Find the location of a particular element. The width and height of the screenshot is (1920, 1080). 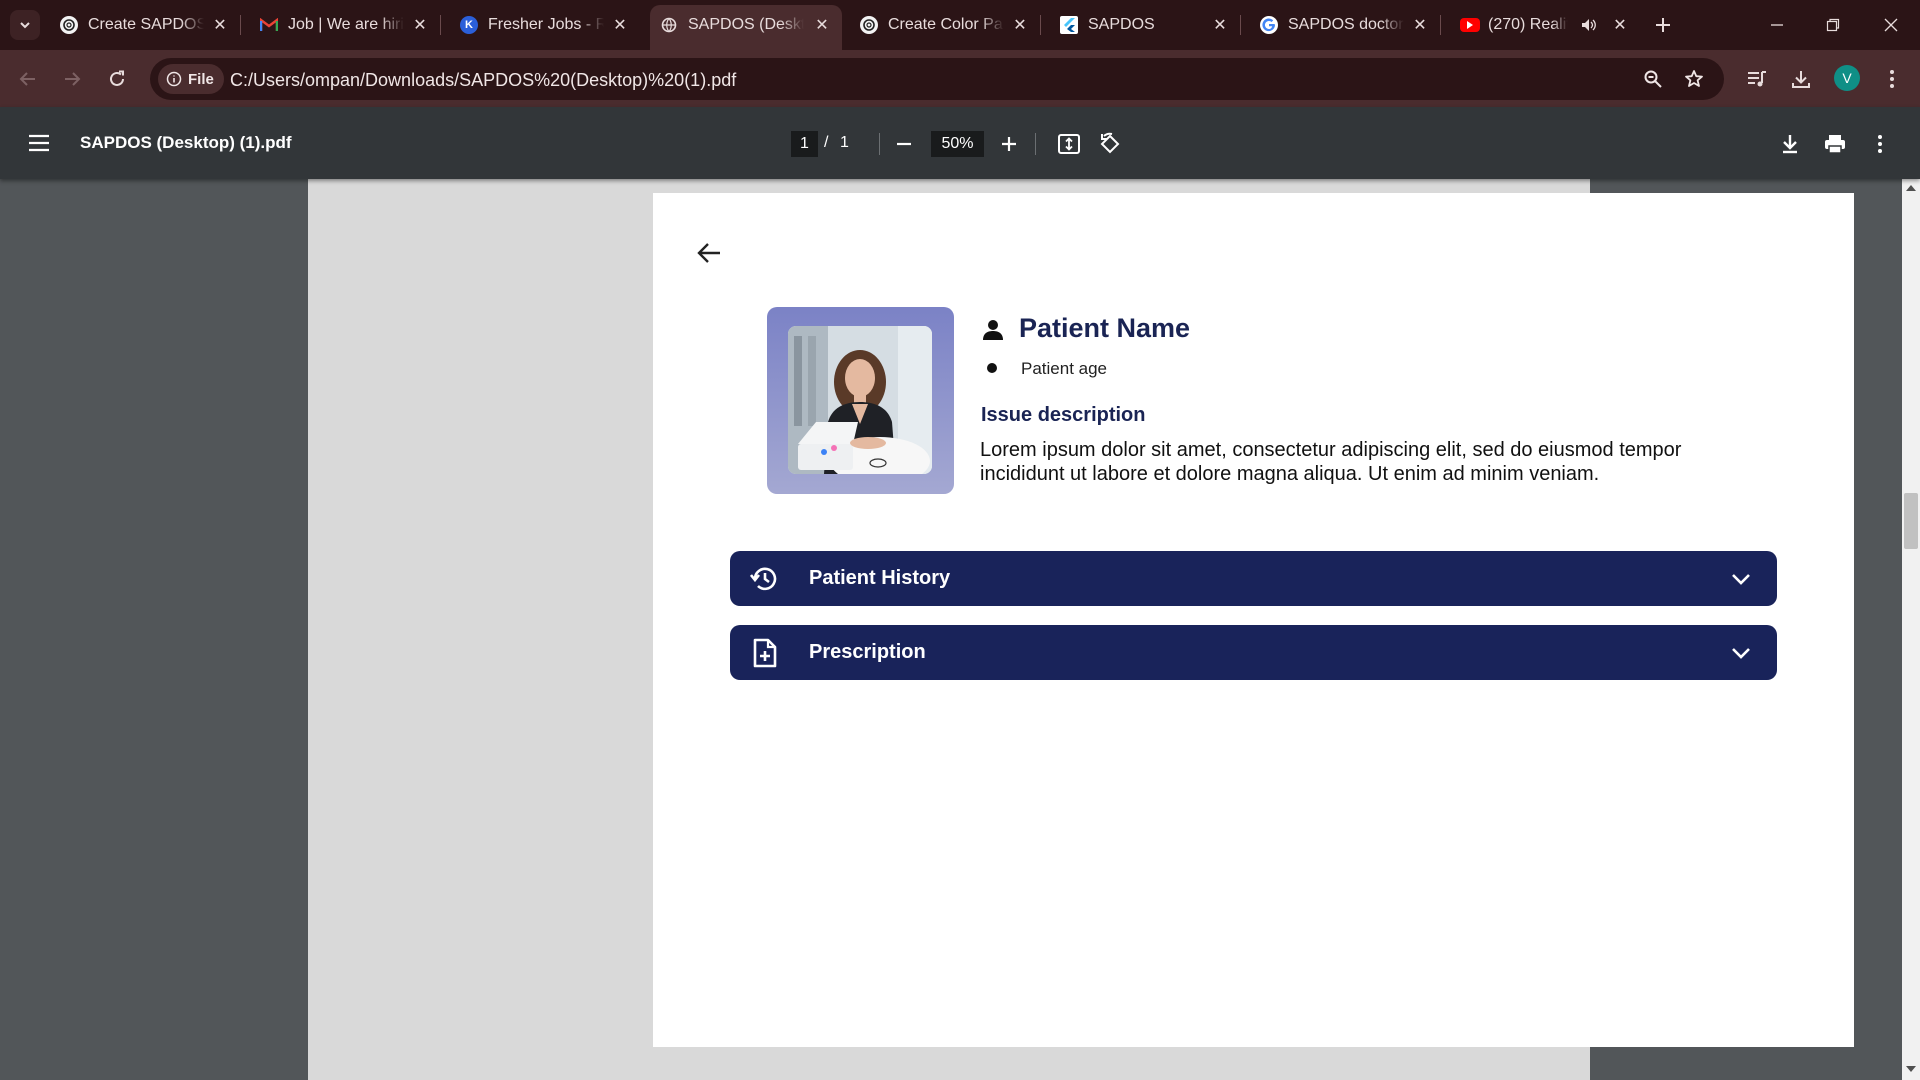

info-icon is located at coordinates (174, 79).